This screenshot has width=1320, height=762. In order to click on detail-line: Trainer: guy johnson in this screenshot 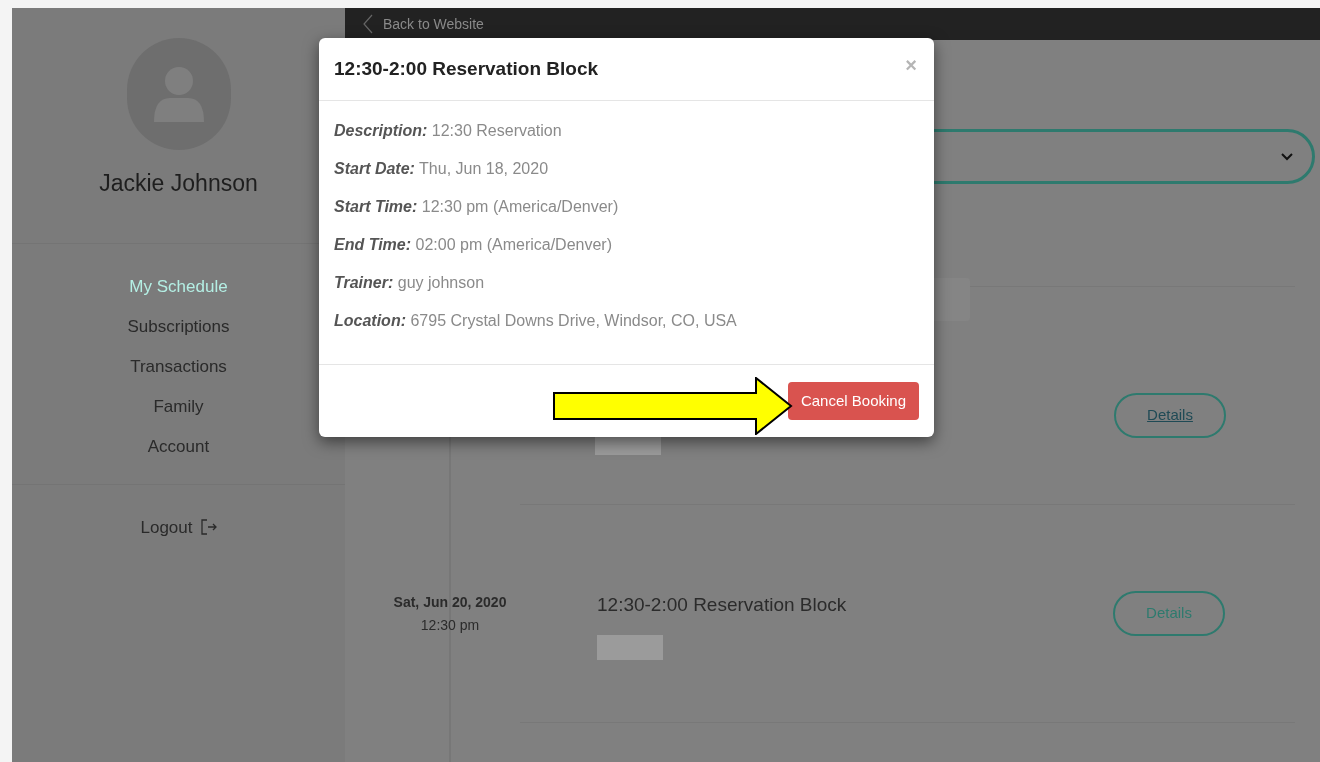, I will do `click(410, 283)`.